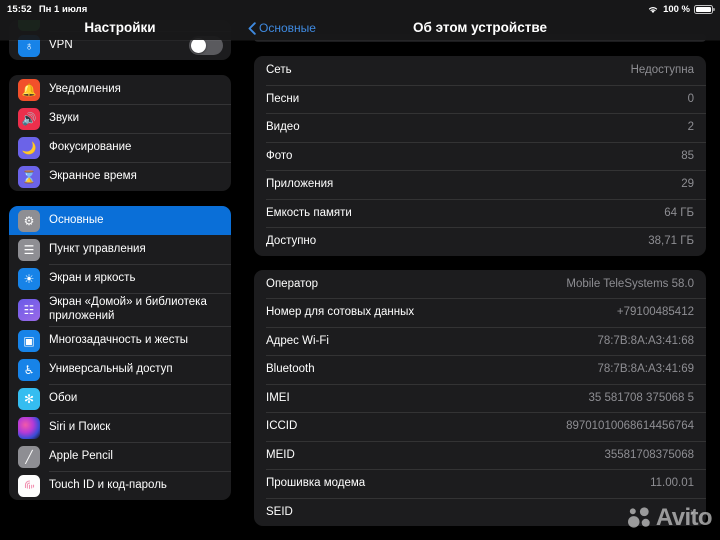  What do you see at coordinates (29, 89) in the screenshot?
I see `notifications-icon: 🔔` at bounding box center [29, 89].